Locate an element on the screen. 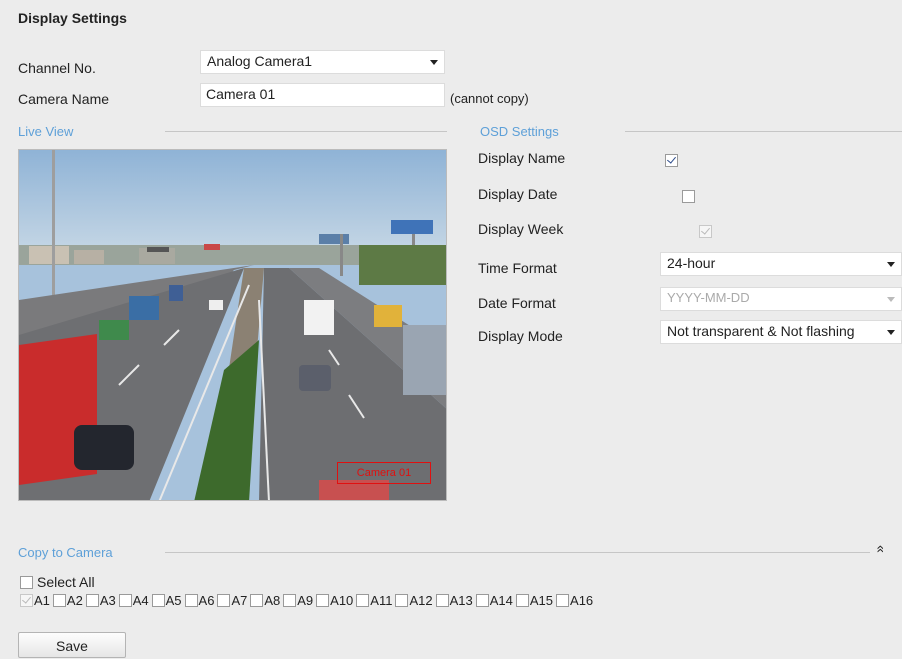  copy-channel-a8: A8 is located at coordinates (265, 600).